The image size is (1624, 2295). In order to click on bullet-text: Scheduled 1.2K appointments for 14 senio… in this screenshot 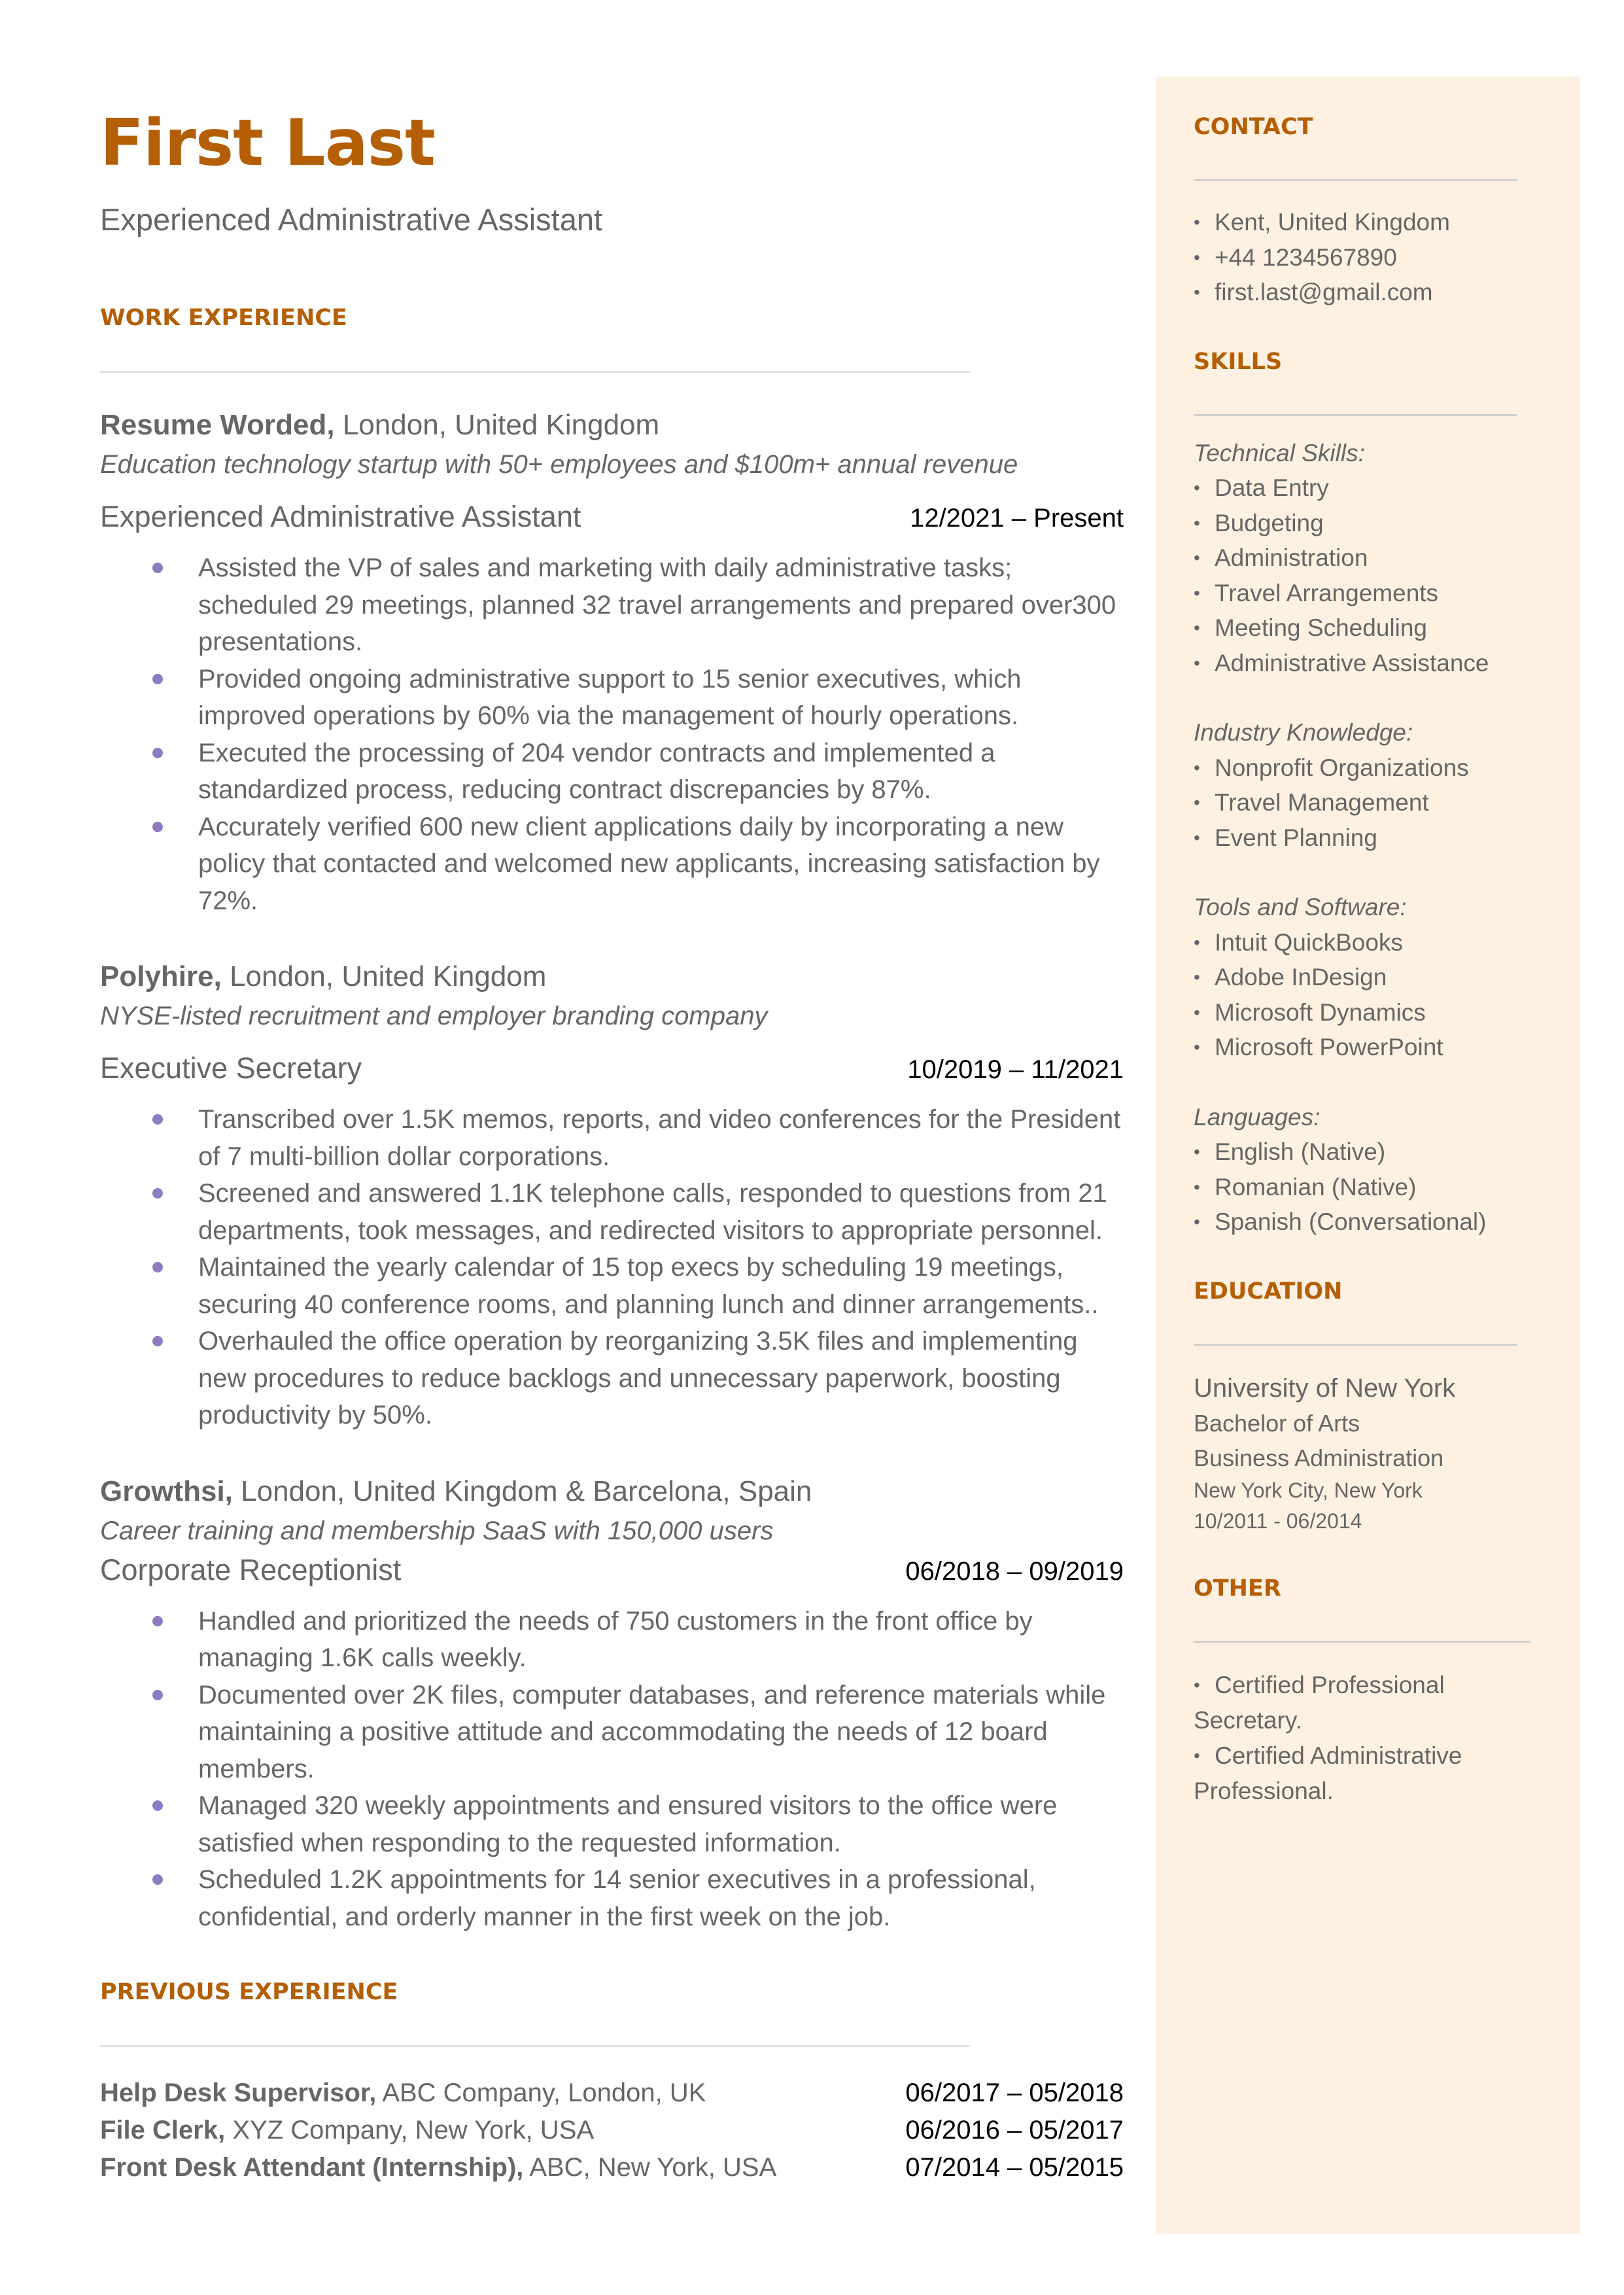, I will do `click(617, 1898)`.